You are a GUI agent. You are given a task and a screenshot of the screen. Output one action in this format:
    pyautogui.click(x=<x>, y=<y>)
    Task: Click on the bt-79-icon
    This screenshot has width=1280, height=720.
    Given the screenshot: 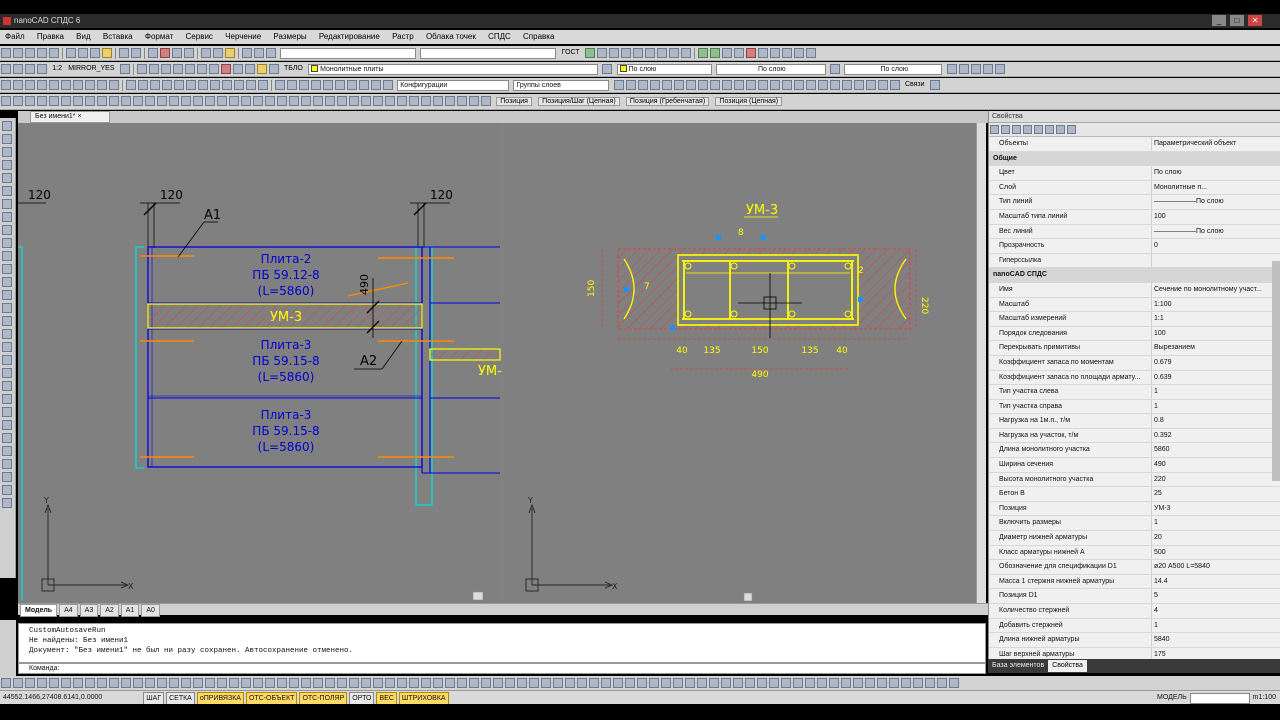 What is the action you would take?
    pyautogui.click(x=942, y=683)
    